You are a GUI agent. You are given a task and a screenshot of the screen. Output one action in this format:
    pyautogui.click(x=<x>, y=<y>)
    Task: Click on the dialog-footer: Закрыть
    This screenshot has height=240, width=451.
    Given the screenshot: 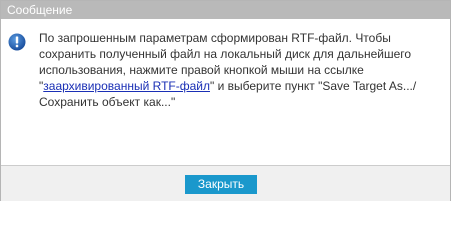 What is the action you would take?
    pyautogui.click(x=225, y=183)
    